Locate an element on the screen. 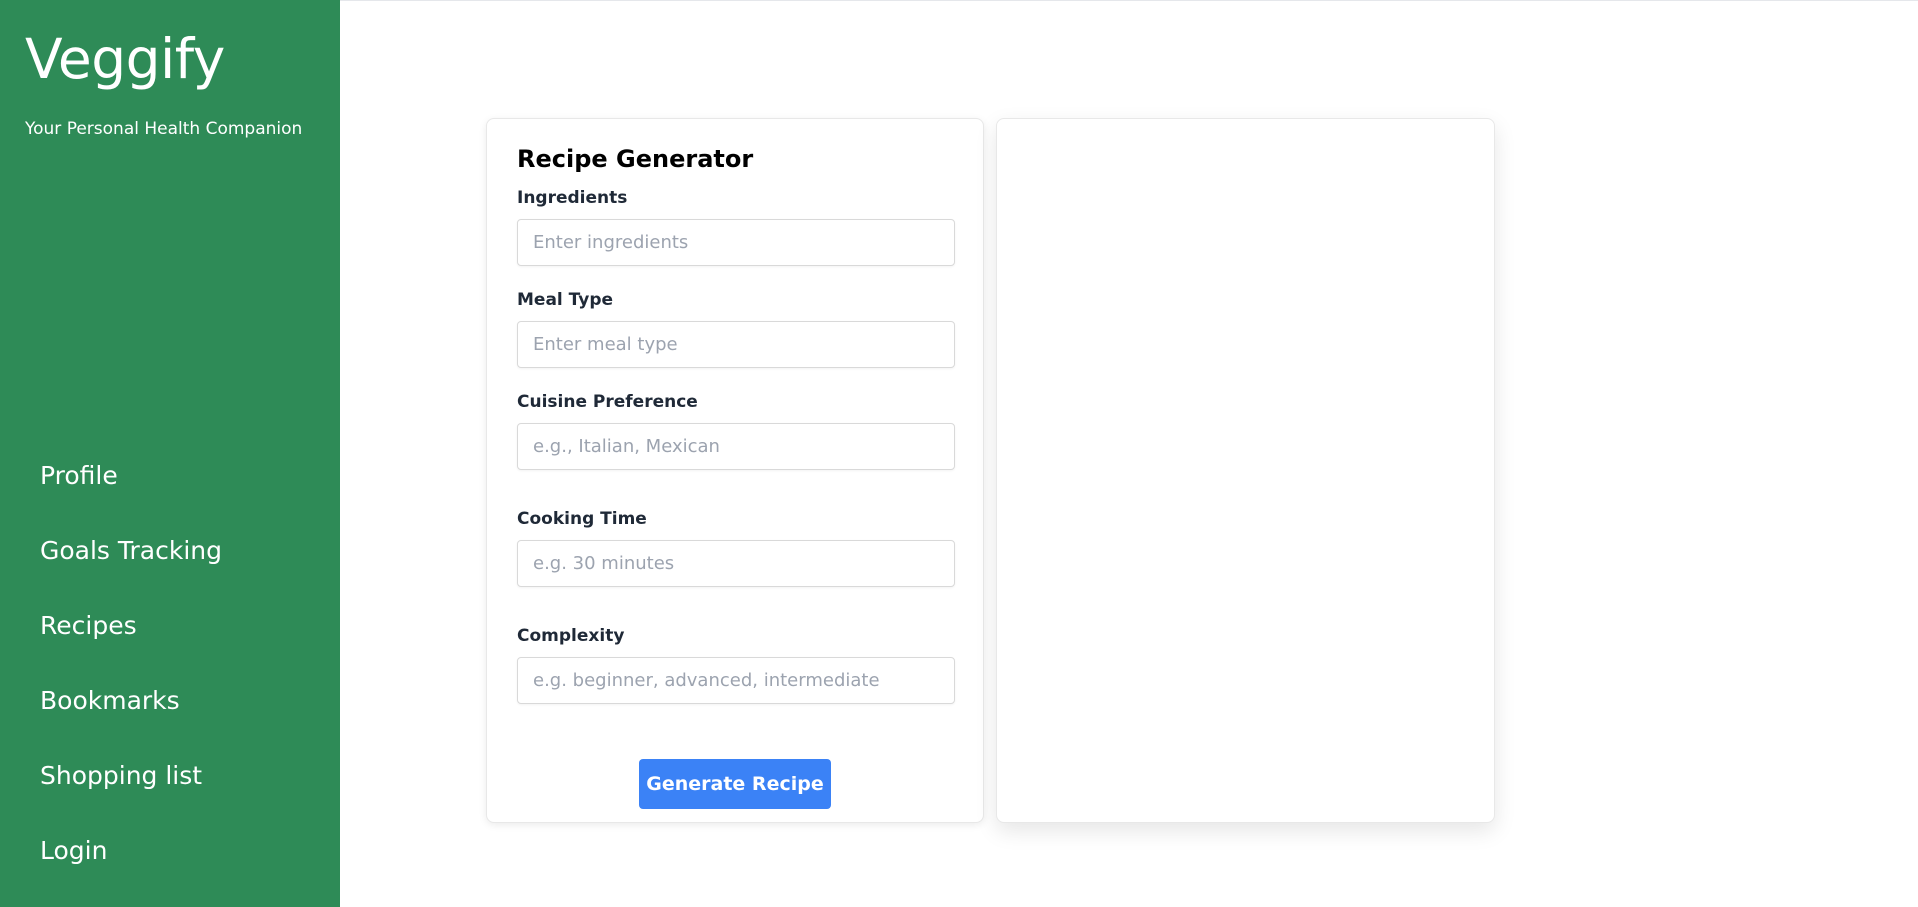 The width and height of the screenshot is (1918, 907). sidebar-item-login: Login is located at coordinates (131, 864).